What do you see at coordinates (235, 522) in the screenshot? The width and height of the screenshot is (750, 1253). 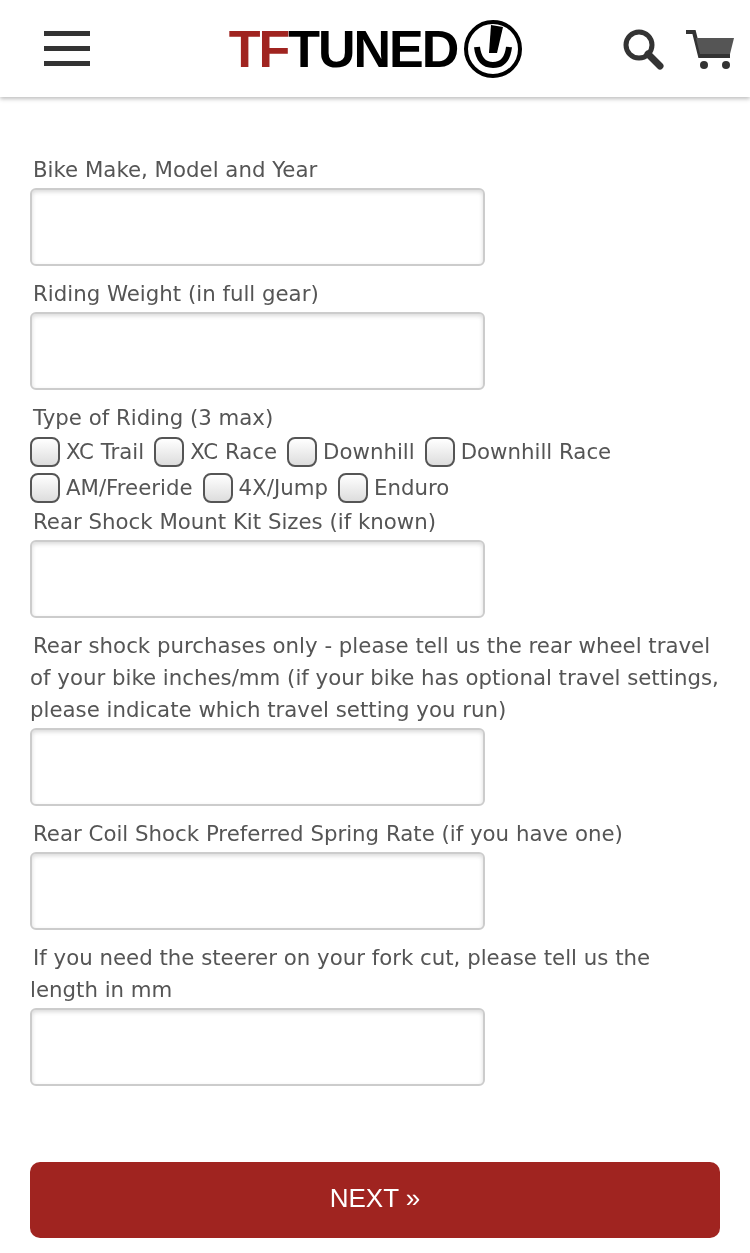 I see `field-label: Rear Shock Mount Kit Sizes (if known)` at bounding box center [235, 522].